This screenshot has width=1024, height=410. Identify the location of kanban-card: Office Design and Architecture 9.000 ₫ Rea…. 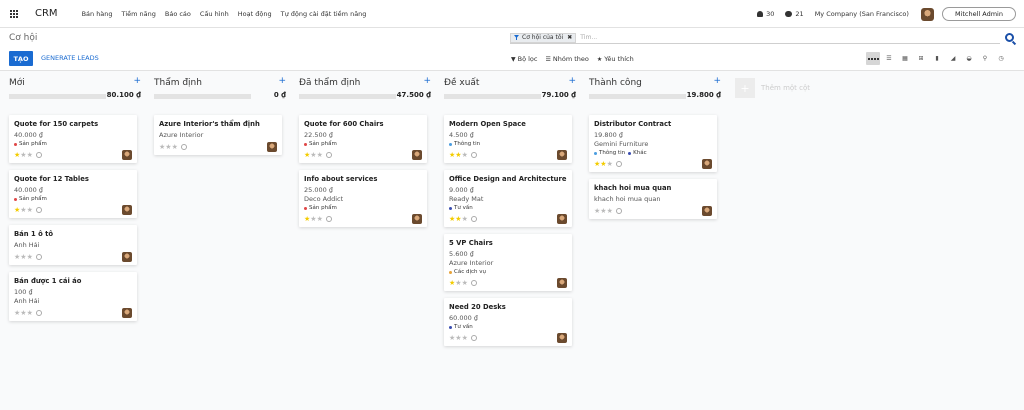
(508, 198).